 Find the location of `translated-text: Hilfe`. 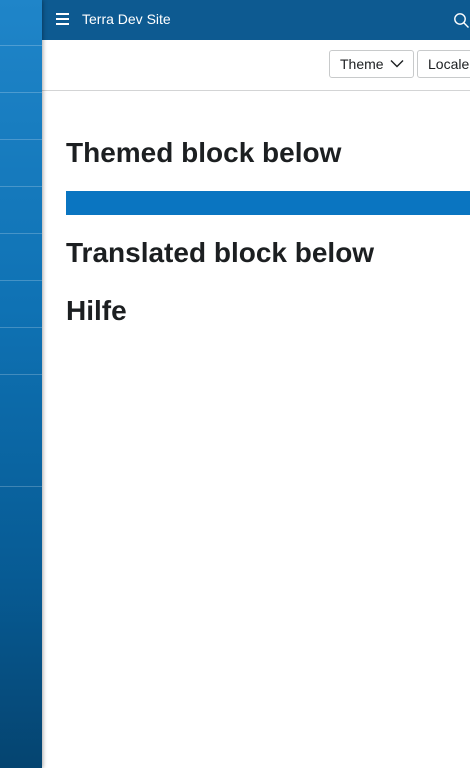

translated-text: Hilfe is located at coordinates (96, 310).